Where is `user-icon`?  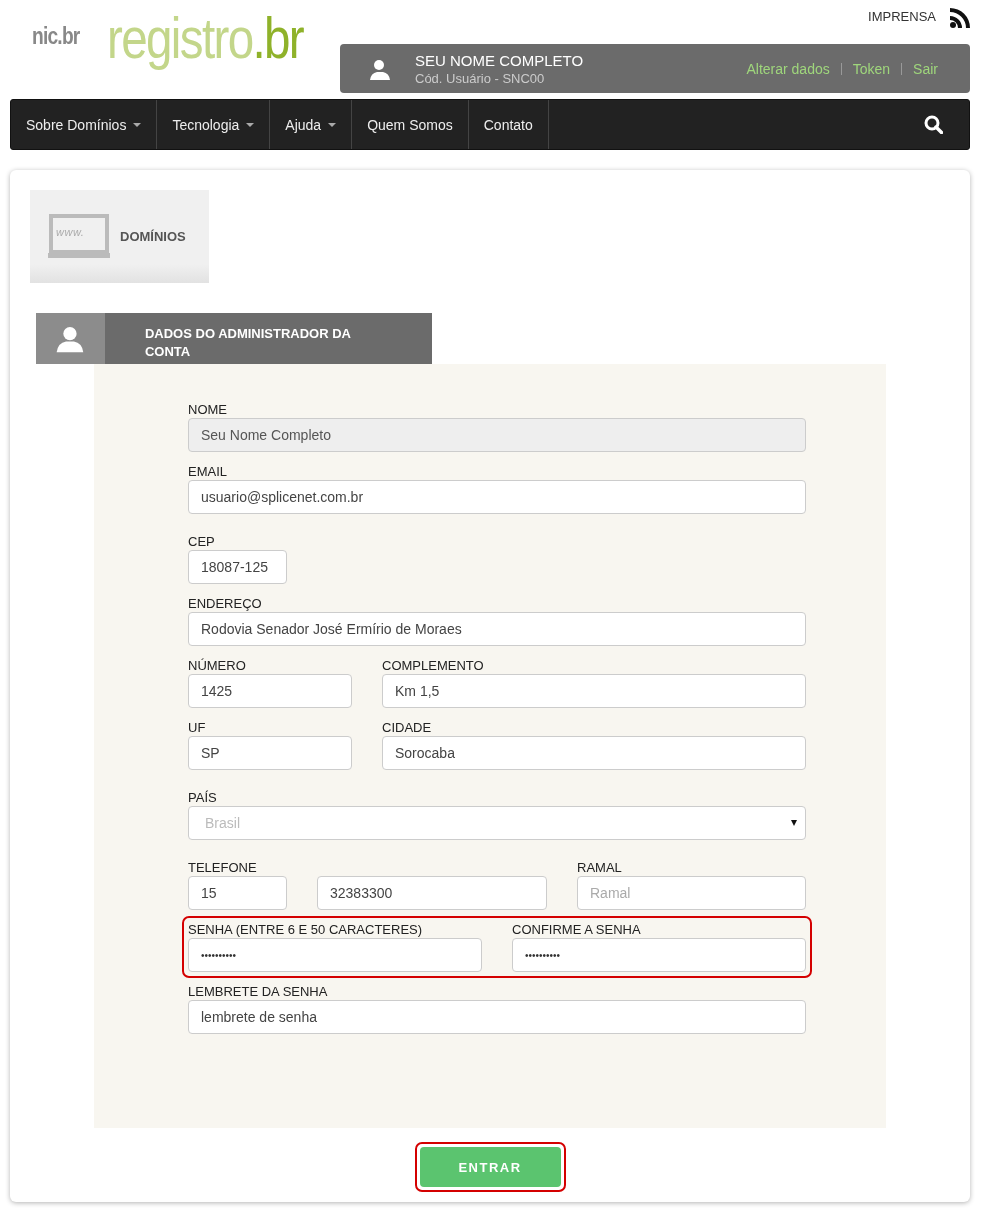 user-icon is located at coordinates (379, 68).